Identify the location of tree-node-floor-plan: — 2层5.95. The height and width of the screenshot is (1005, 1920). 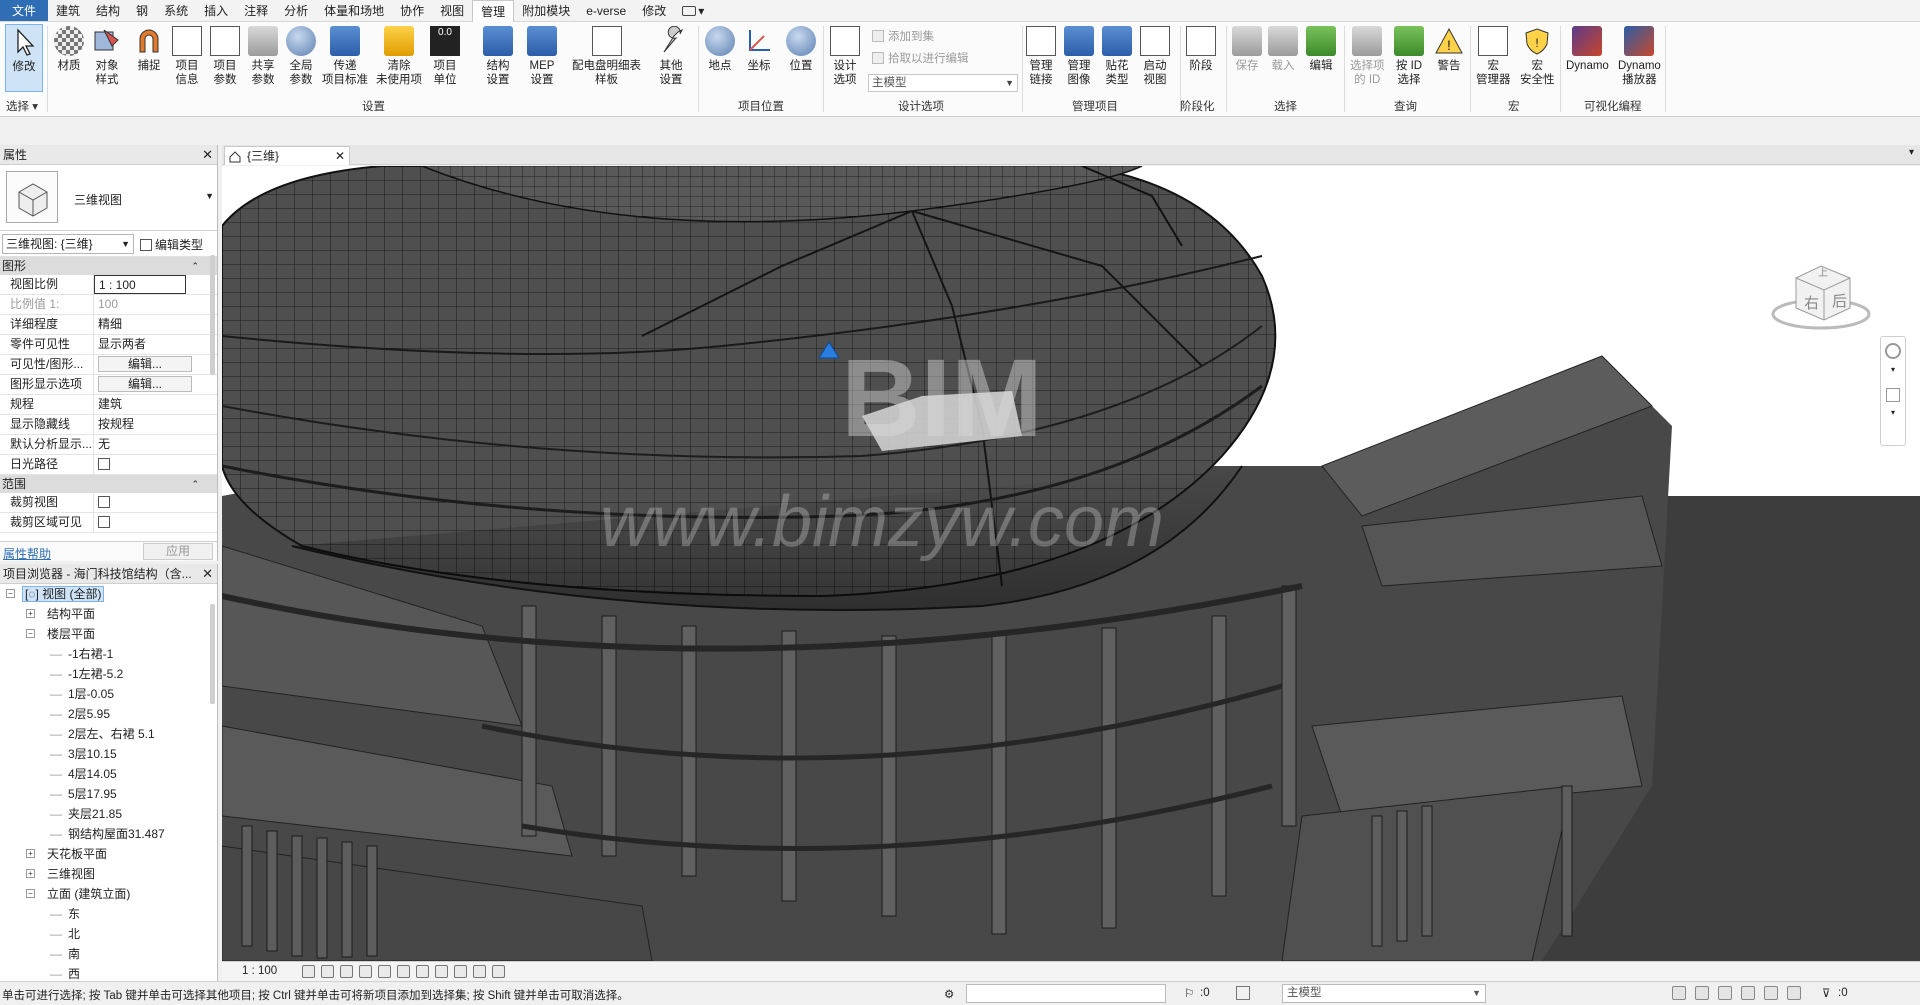
(108, 714).